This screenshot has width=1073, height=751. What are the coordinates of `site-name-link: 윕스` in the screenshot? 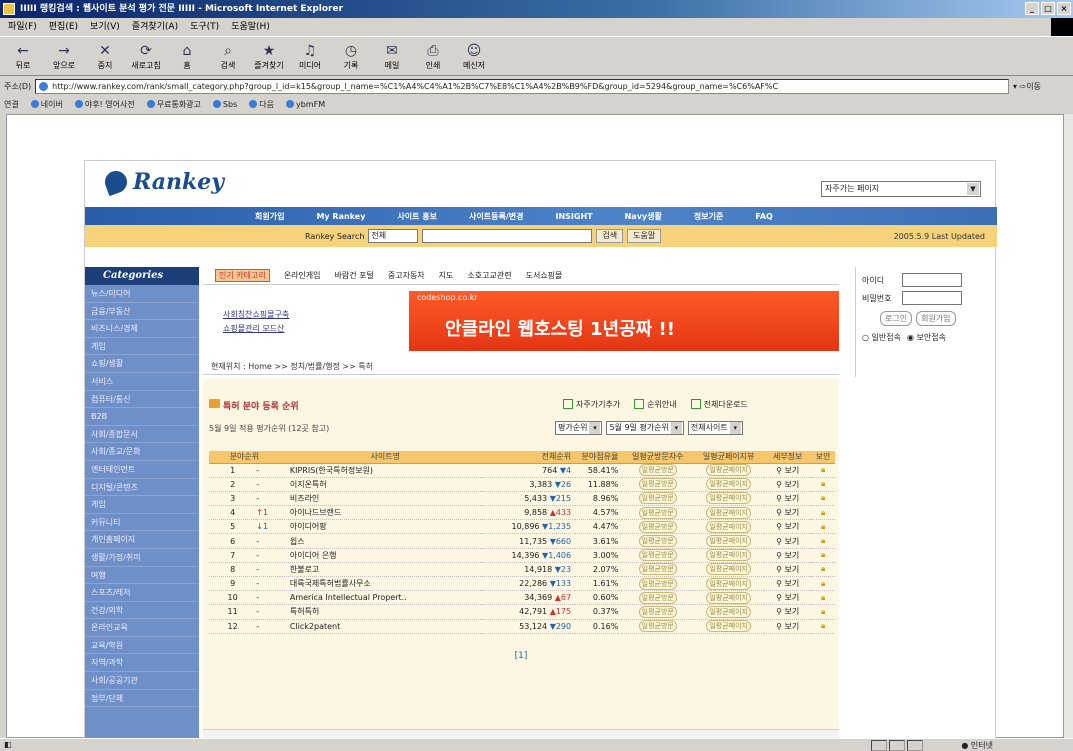 It's located at (380, 541).